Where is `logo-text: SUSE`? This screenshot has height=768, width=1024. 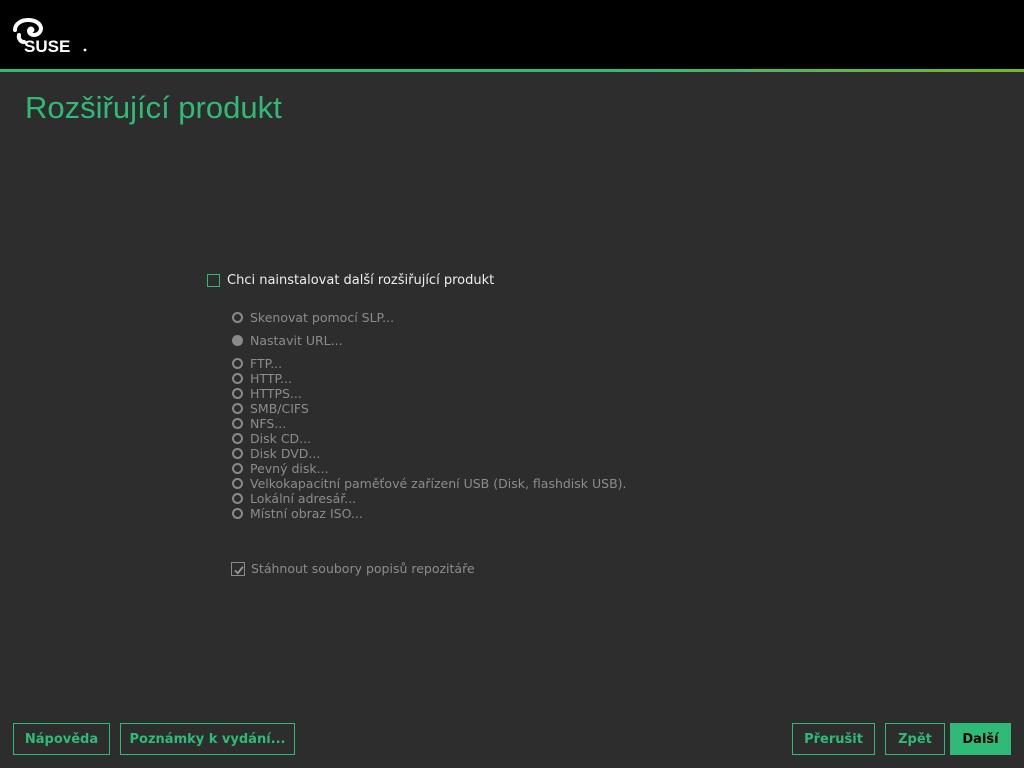
logo-text: SUSE is located at coordinates (47, 46).